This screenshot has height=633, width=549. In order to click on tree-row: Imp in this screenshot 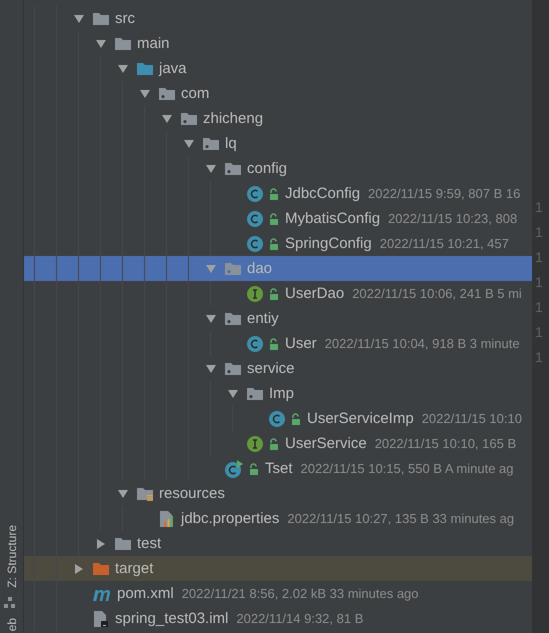, I will do `click(278, 393)`.